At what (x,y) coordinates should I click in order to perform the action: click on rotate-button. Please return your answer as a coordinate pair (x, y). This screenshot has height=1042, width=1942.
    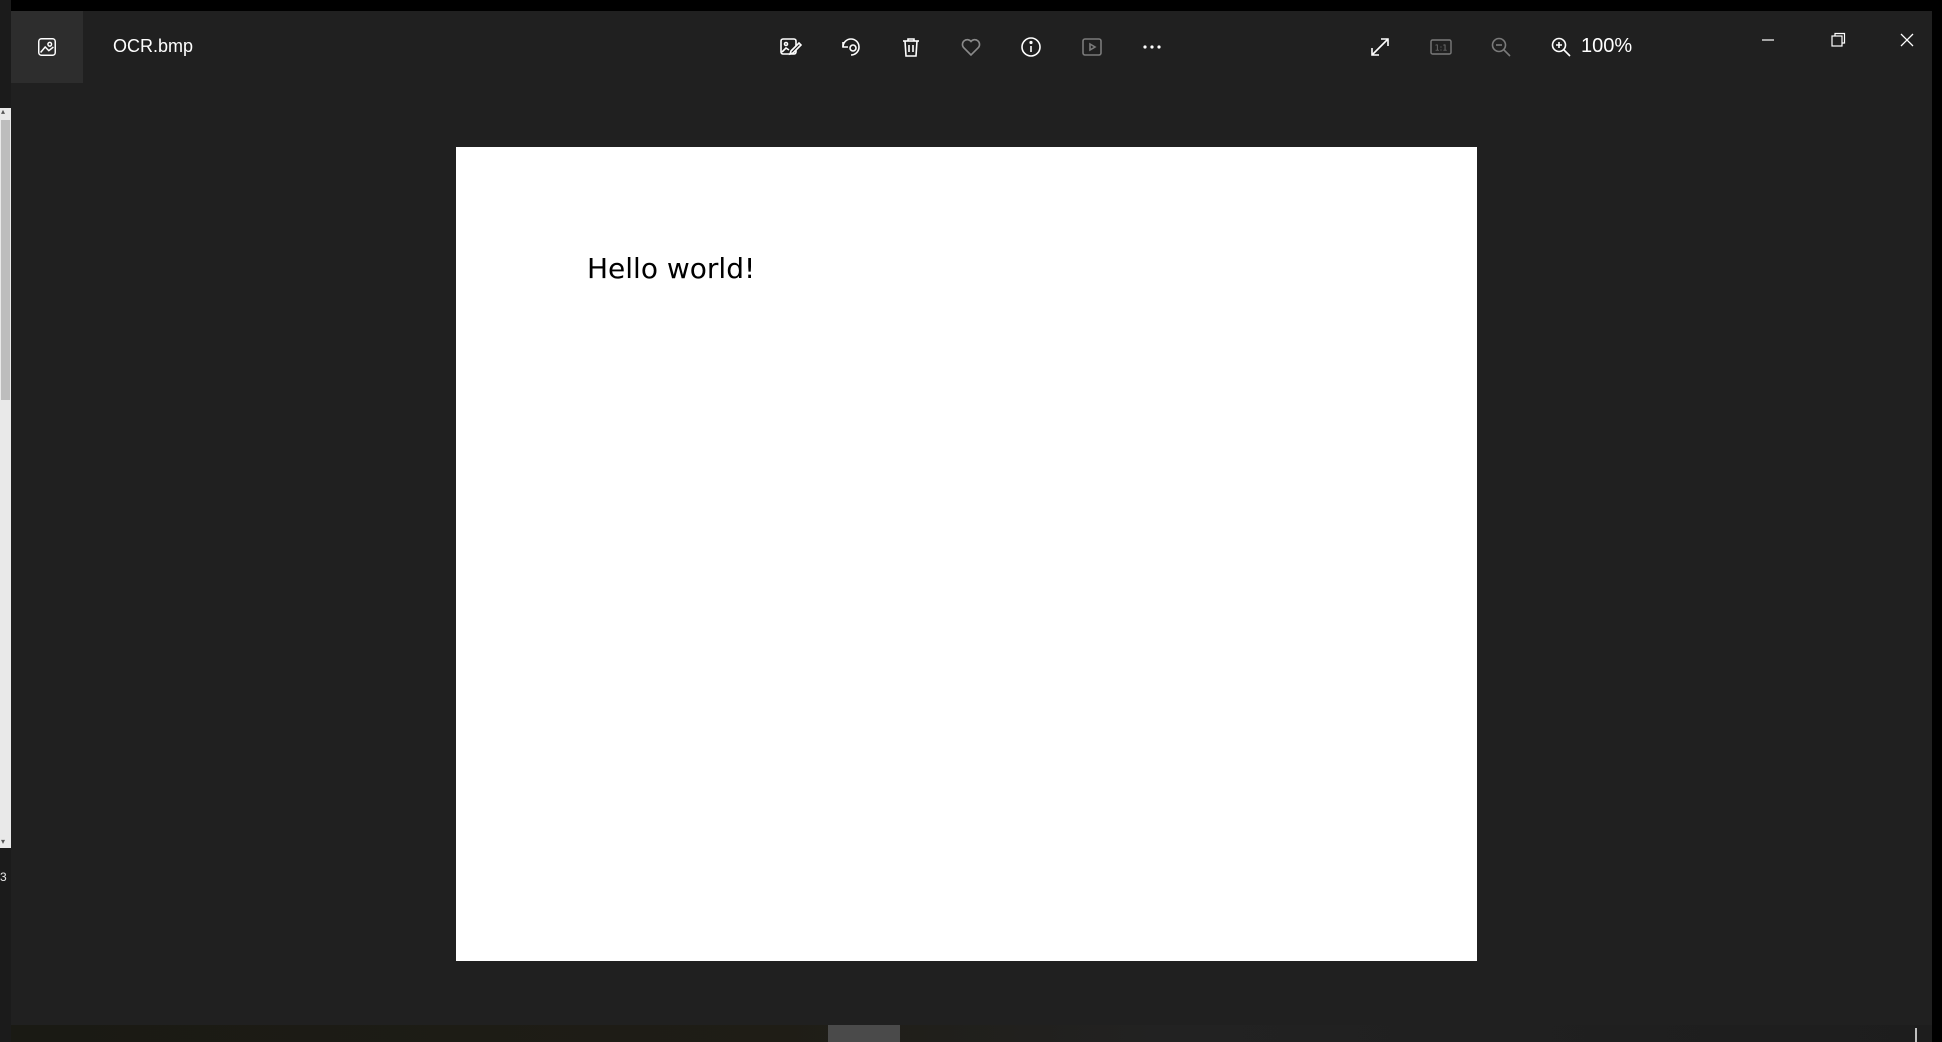
    Looking at the image, I should click on (851, 47).